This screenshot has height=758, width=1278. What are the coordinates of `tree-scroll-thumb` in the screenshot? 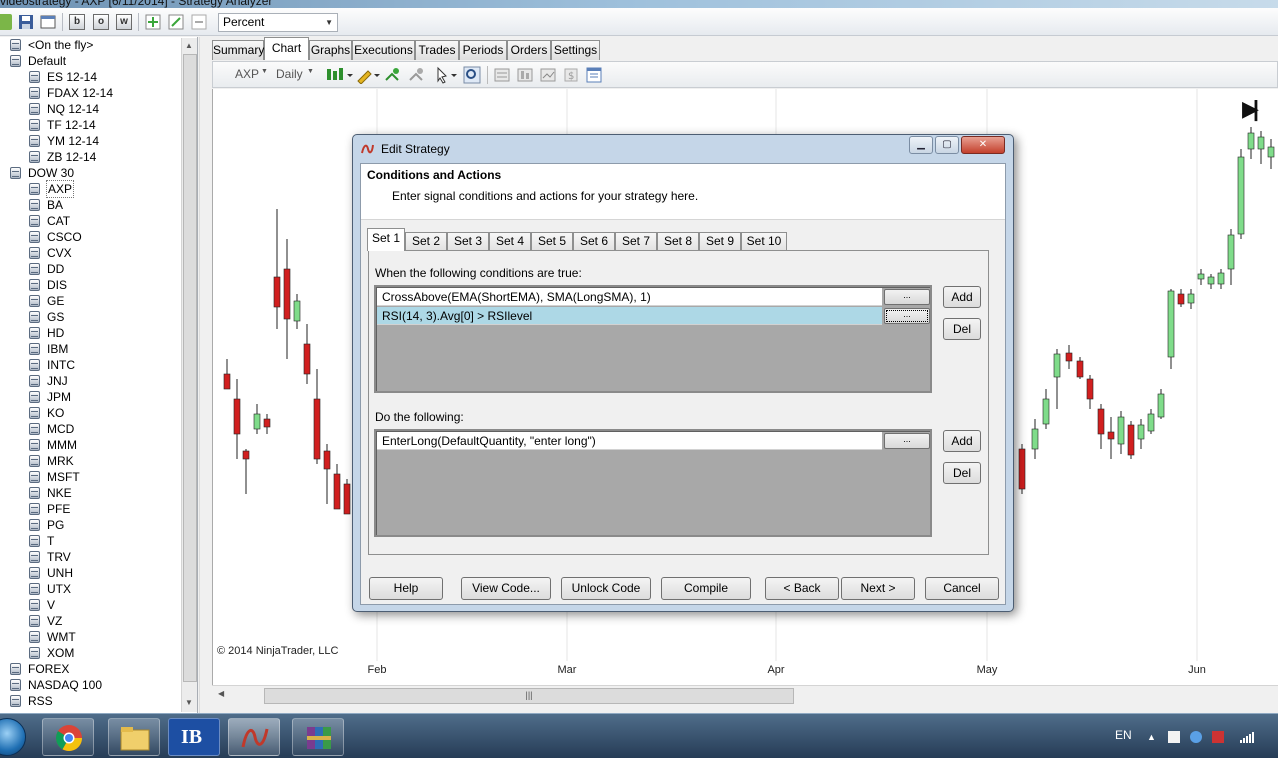 It's located at (190, 368).